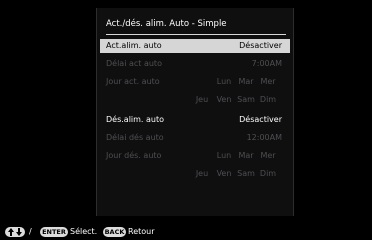  I want to click on enter-key-icon: ENTER, so click(54, 232).